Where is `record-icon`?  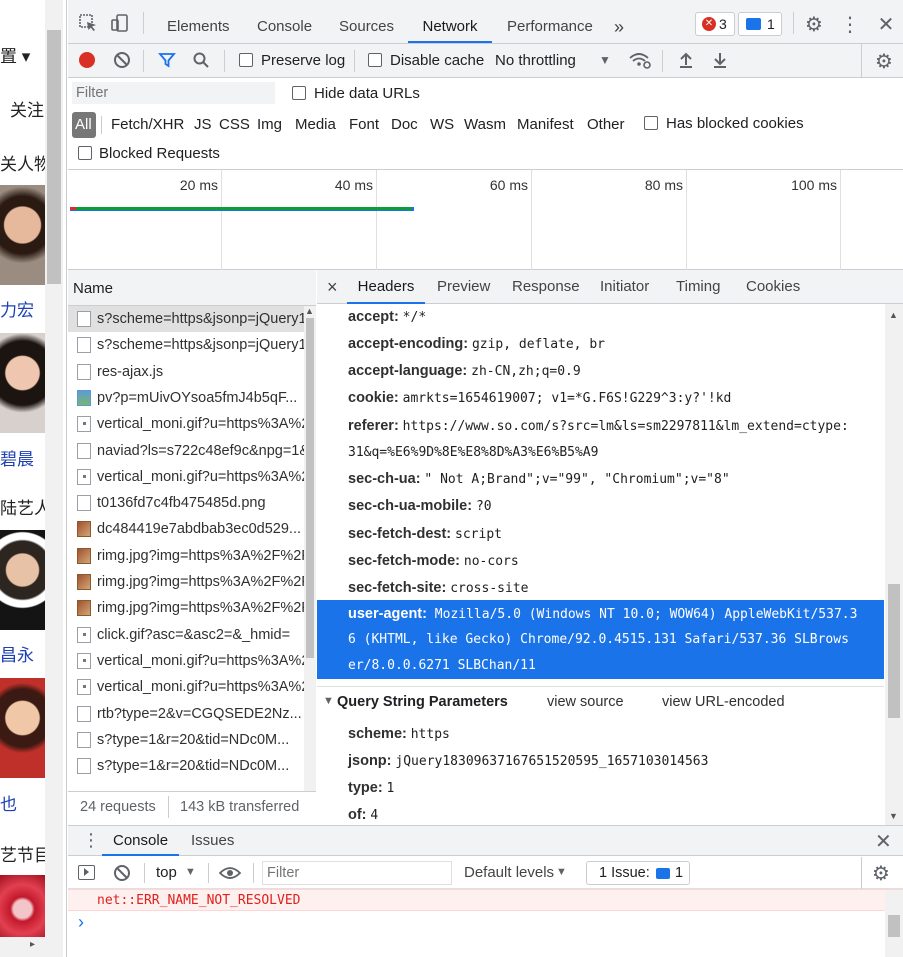
record-icon is located at coordinates (87, 60).